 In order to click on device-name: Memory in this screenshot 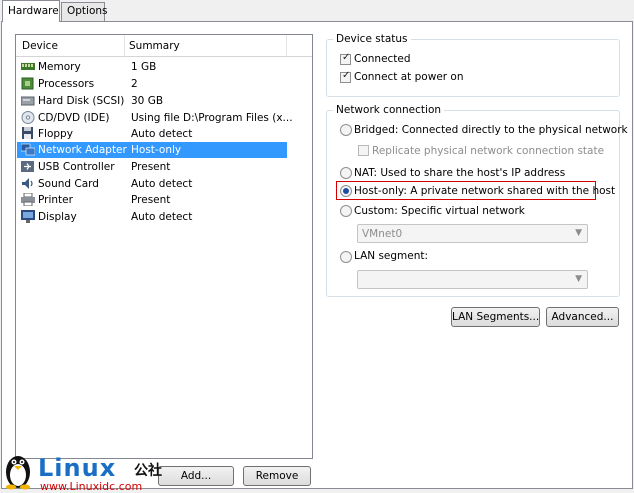, I will do `click(59, 67)`.